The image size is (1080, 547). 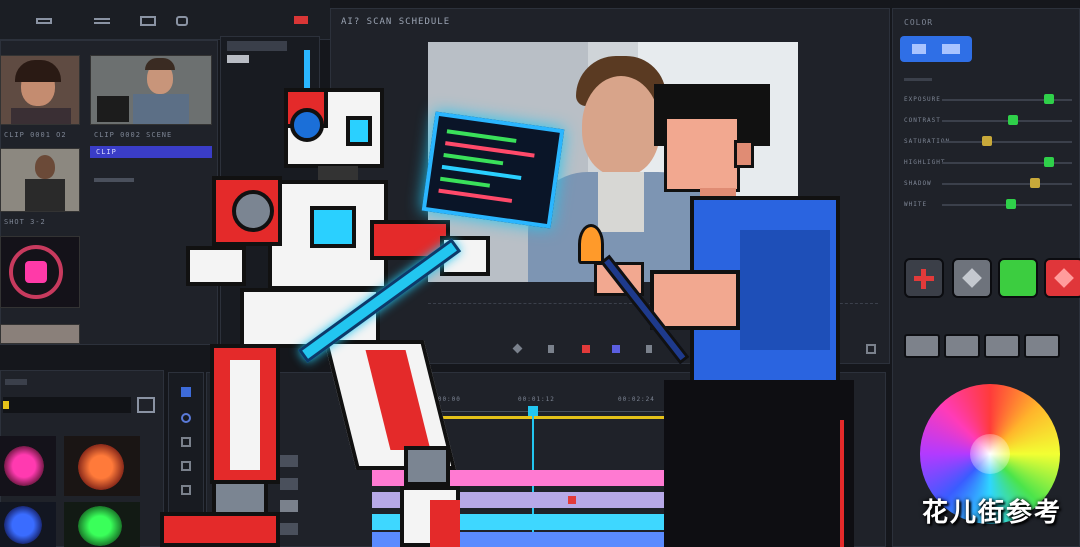 I want to click on effect-tile-green, so click(x=102, y=524).